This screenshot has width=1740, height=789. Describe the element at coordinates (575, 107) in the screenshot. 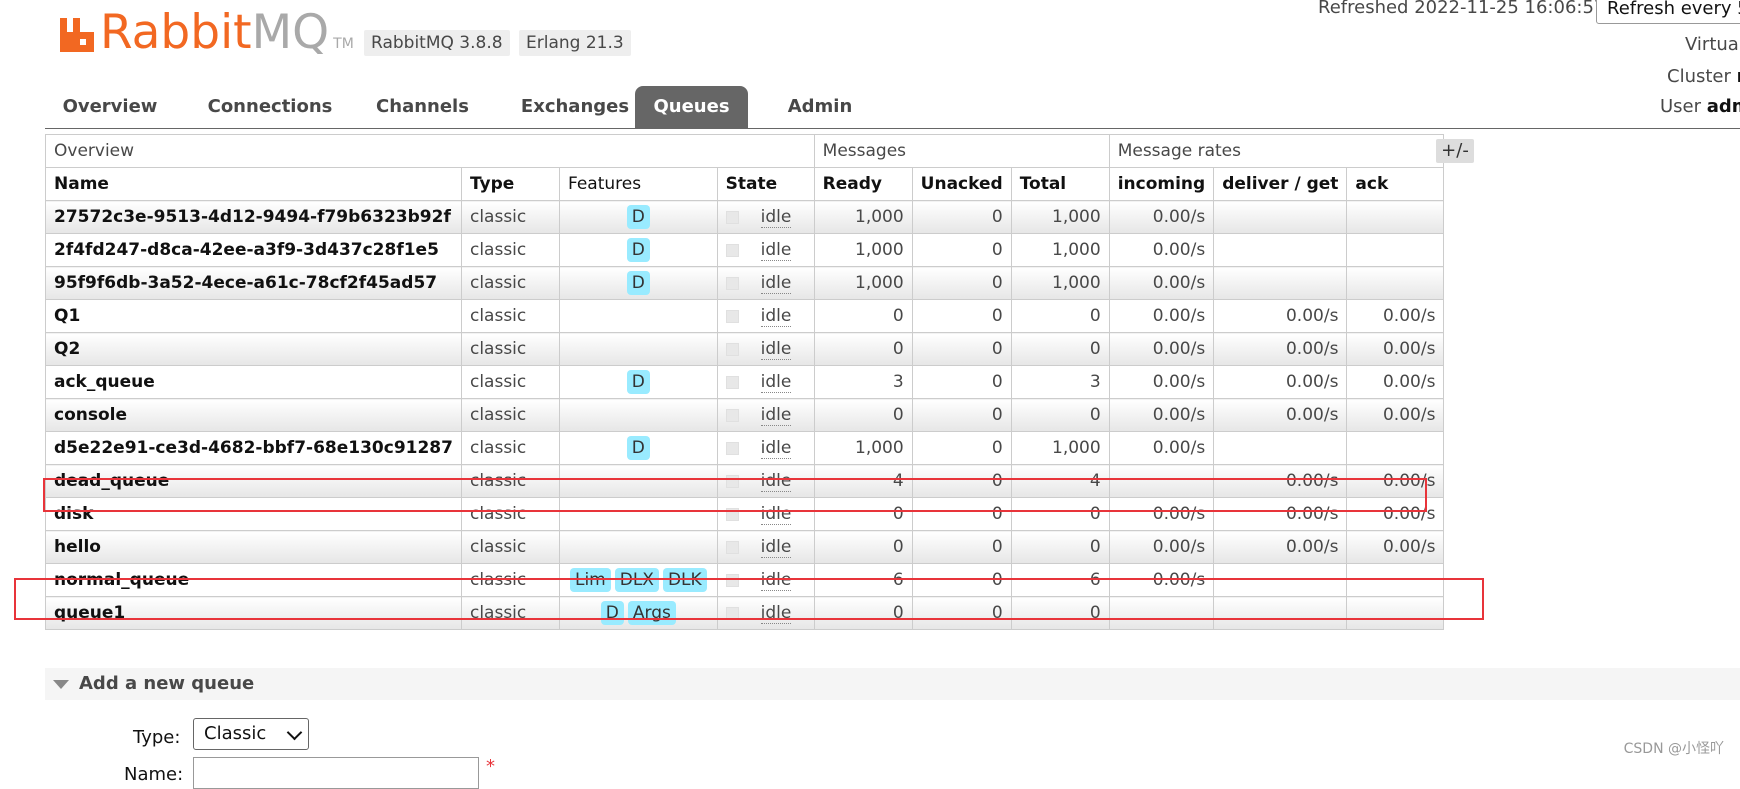

I see `tab-exchanges: Exchanges` at that location.